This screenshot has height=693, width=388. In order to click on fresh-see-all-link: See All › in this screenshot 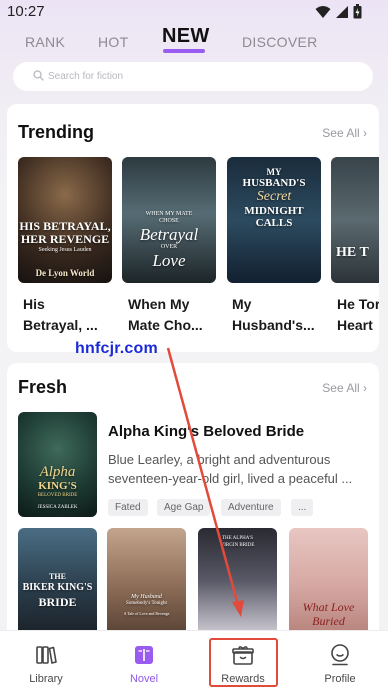, I will do `click(344, 388)`.